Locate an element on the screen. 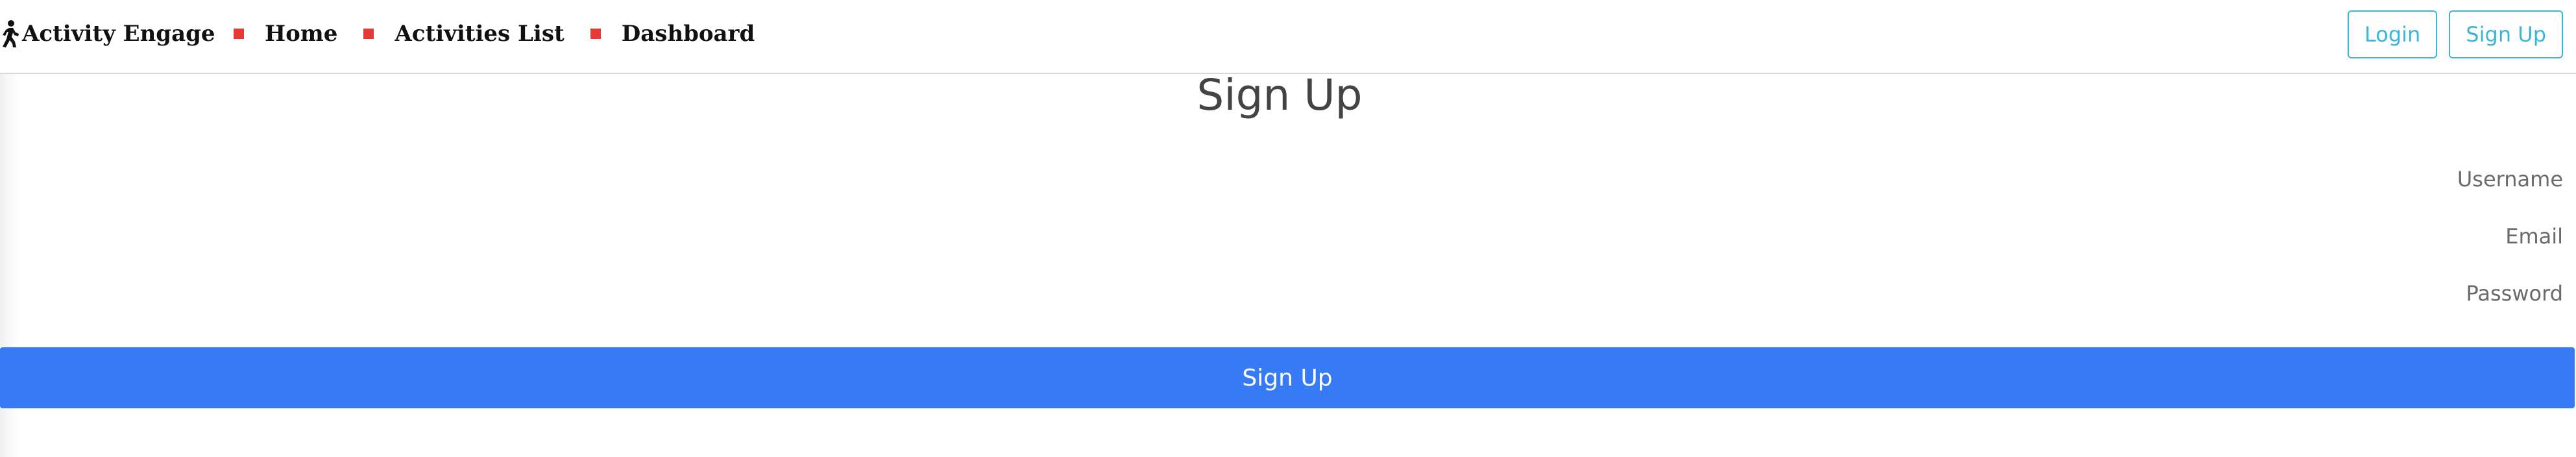 The width and height of the screenshot is (2576, 457). username-field is located at coordinates (2303, 179).